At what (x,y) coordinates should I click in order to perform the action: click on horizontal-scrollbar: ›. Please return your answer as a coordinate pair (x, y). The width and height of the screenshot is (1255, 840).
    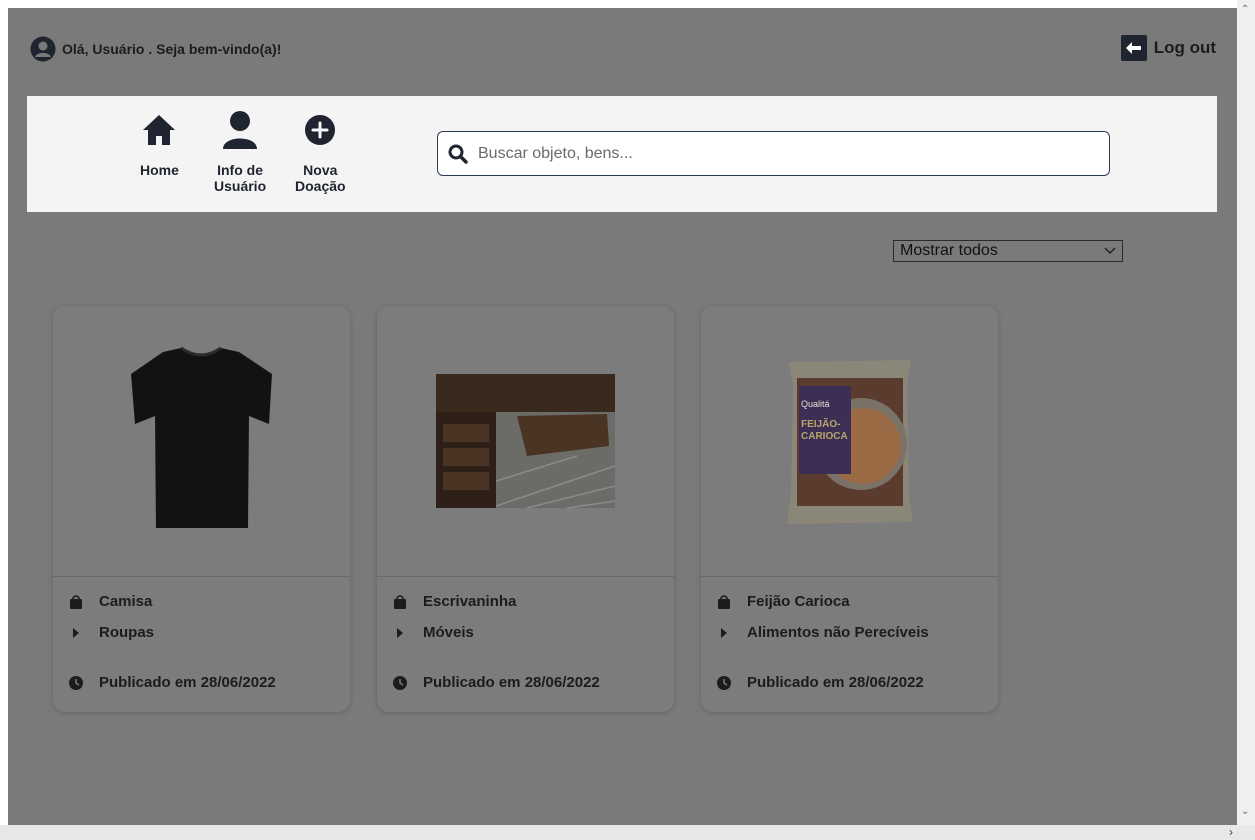
    Looking at the image, I should click on (627, 832).